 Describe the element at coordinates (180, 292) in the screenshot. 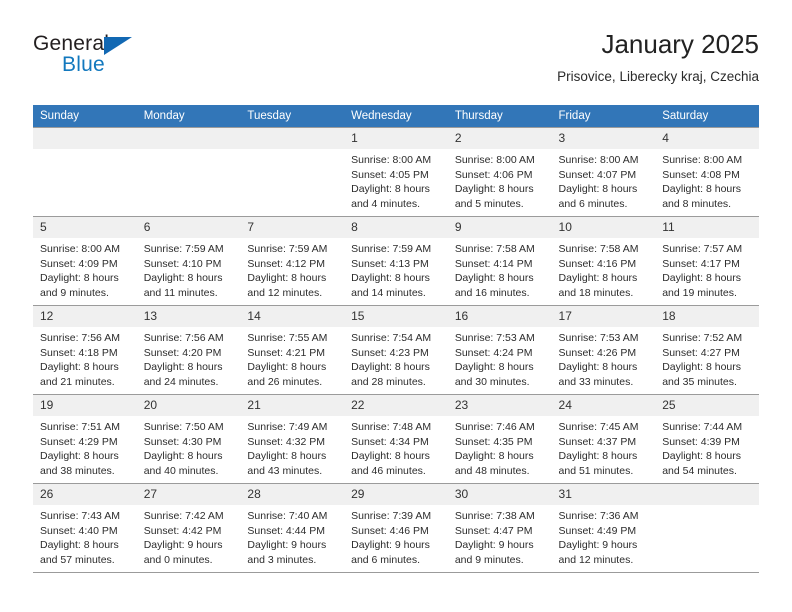

I see `daylight-text-line2: and 11 minutes.` at that location.